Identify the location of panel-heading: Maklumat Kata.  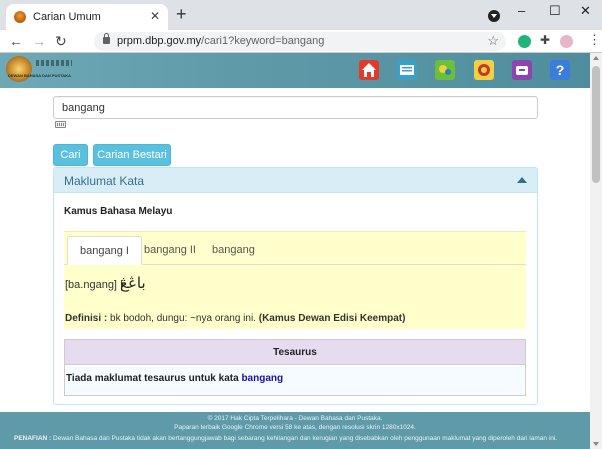
(295, 180).